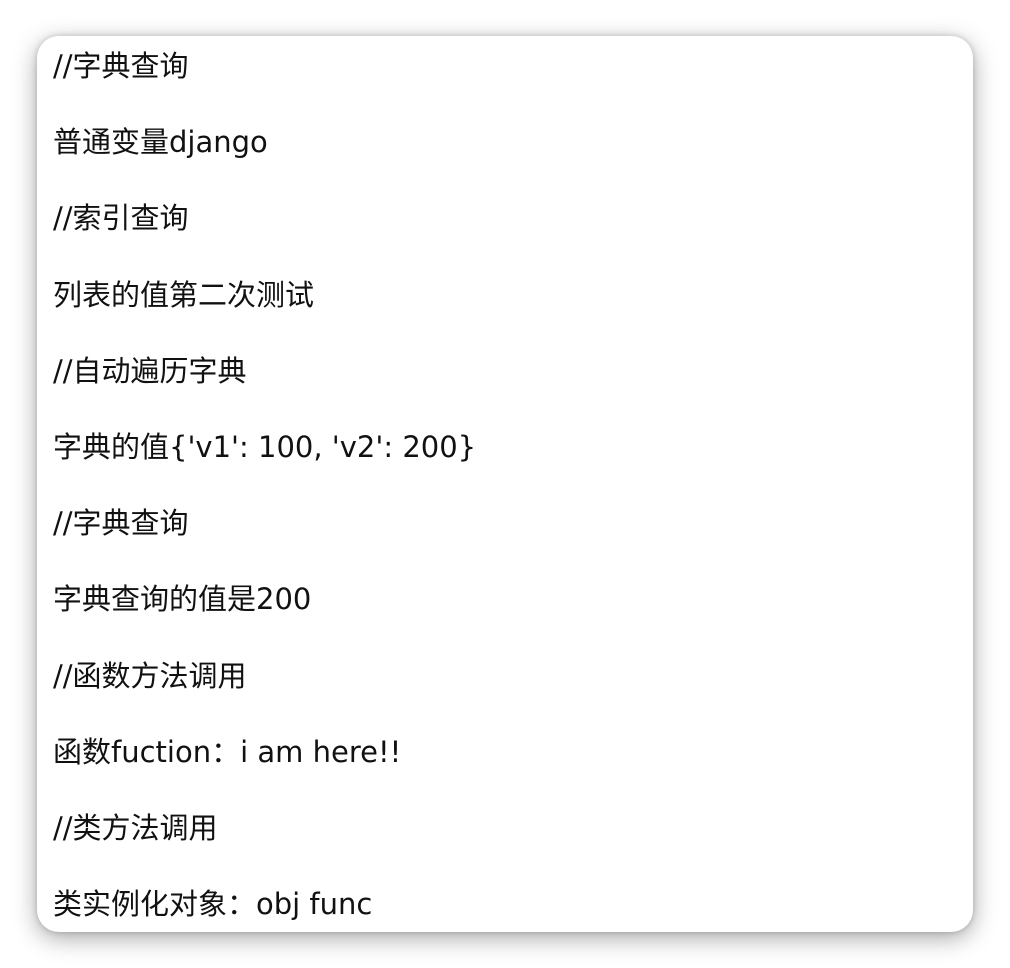  What do you see at coordinates (121, 523) in the screenshot?
I see `comment-dict-query-2: //字典查询` at bounding box center [121, 523].